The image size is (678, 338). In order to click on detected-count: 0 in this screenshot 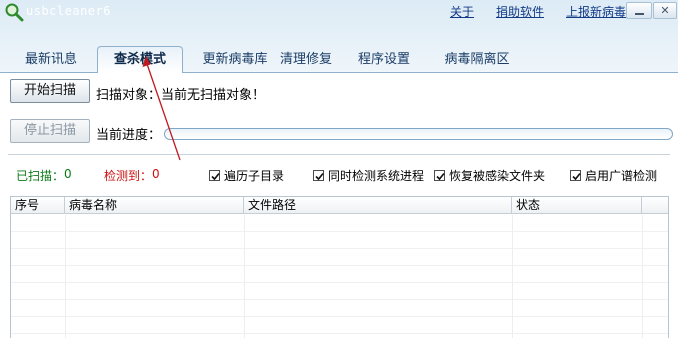, I will do `click(156, 174)`.